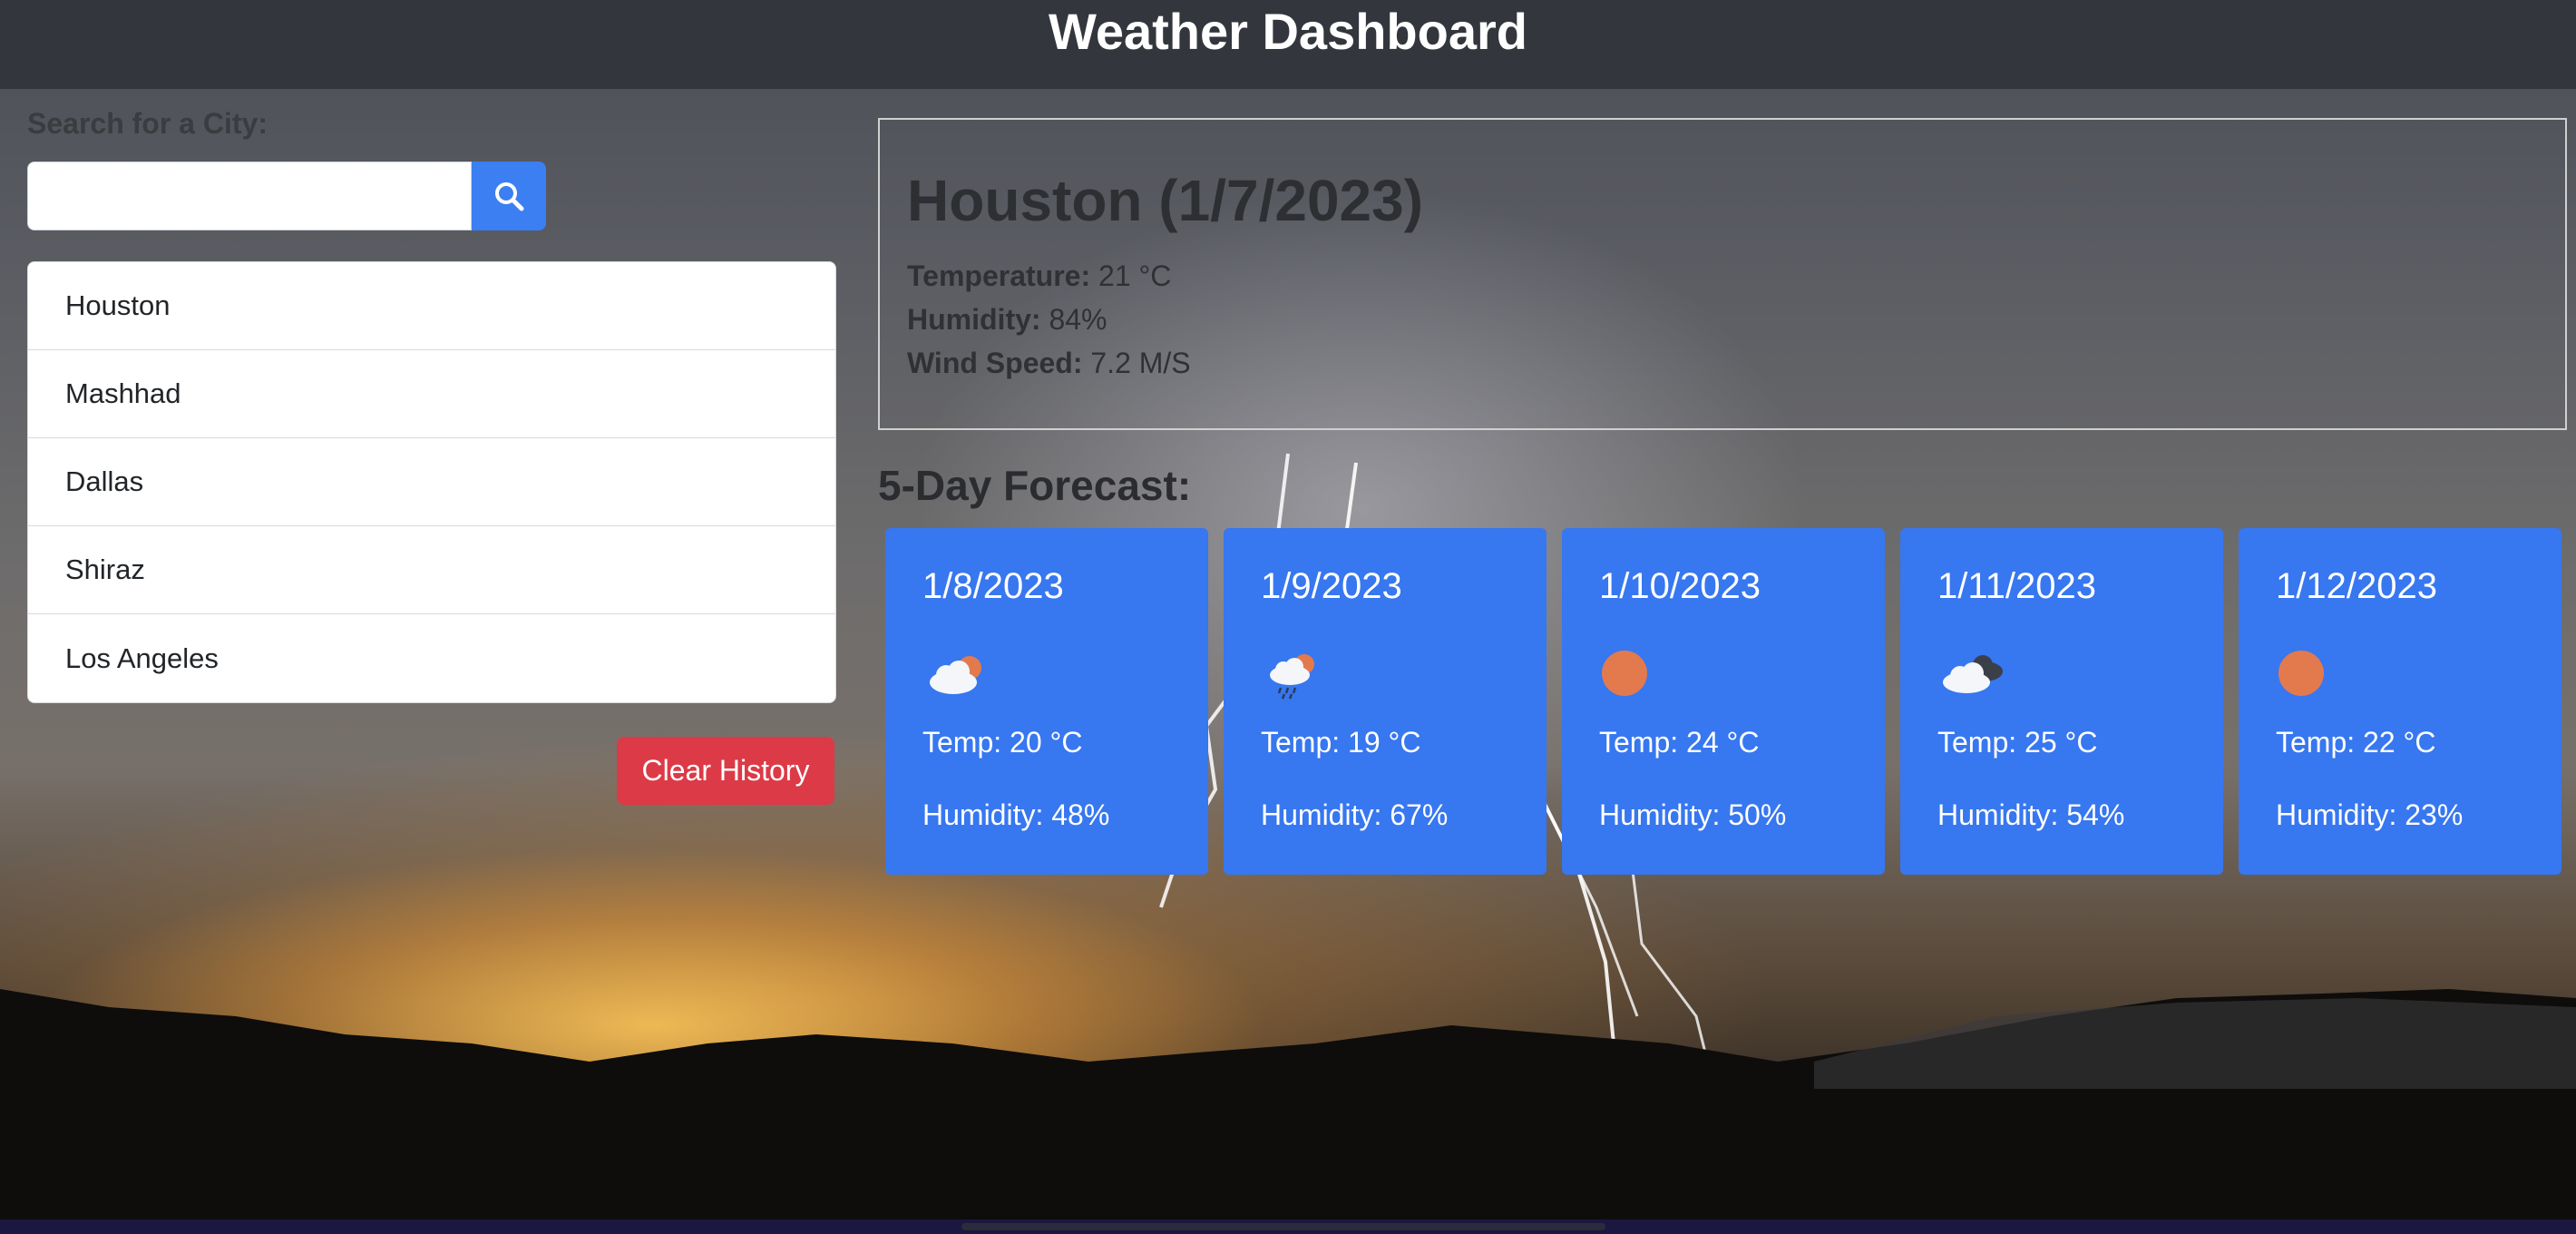  Describe the element at coordinates (1283, 1226) in the screenshot. I see `horizontal-scrollbar` at that location.